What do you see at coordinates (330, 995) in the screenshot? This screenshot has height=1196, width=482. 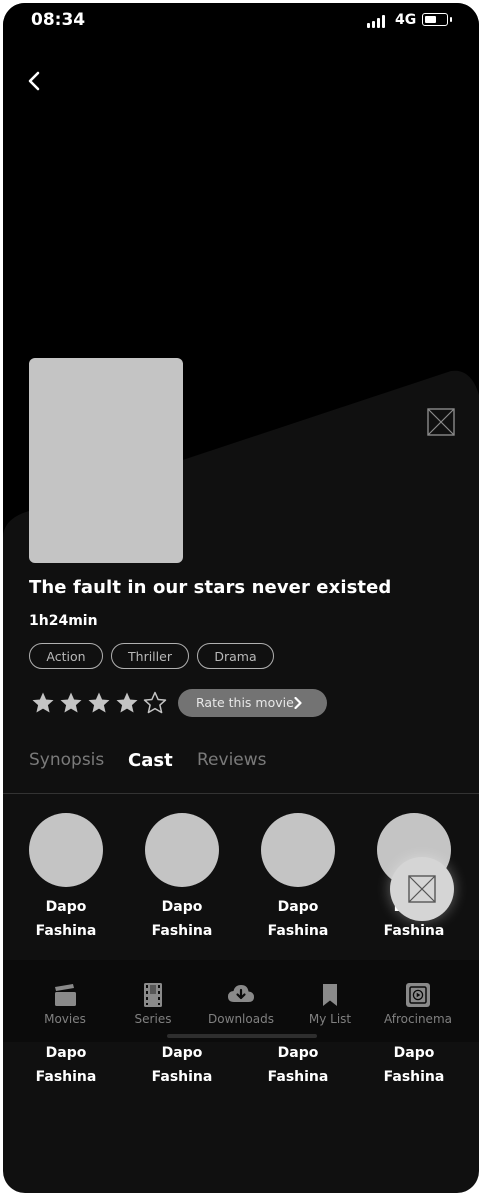 I see `bookmark-icon` at bounding box center [330, 995].